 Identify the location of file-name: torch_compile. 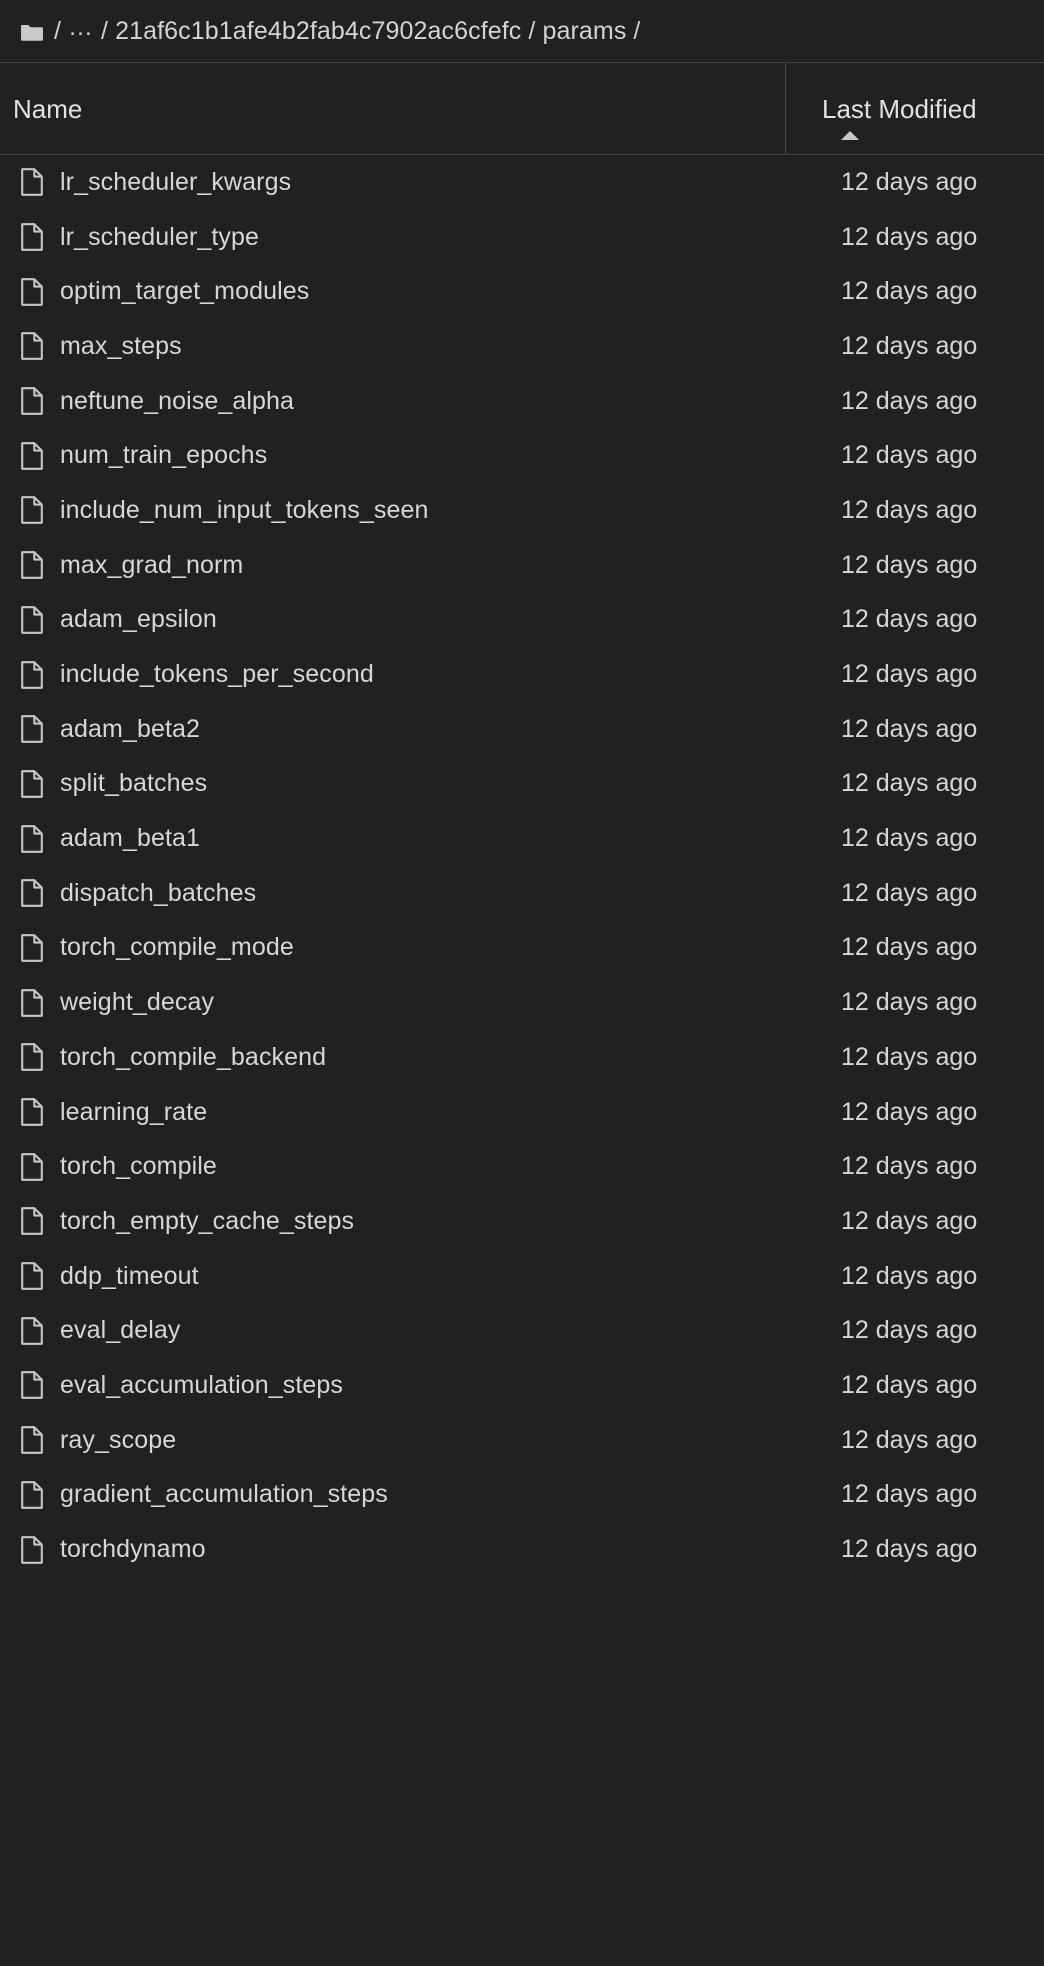
(138, 1166).